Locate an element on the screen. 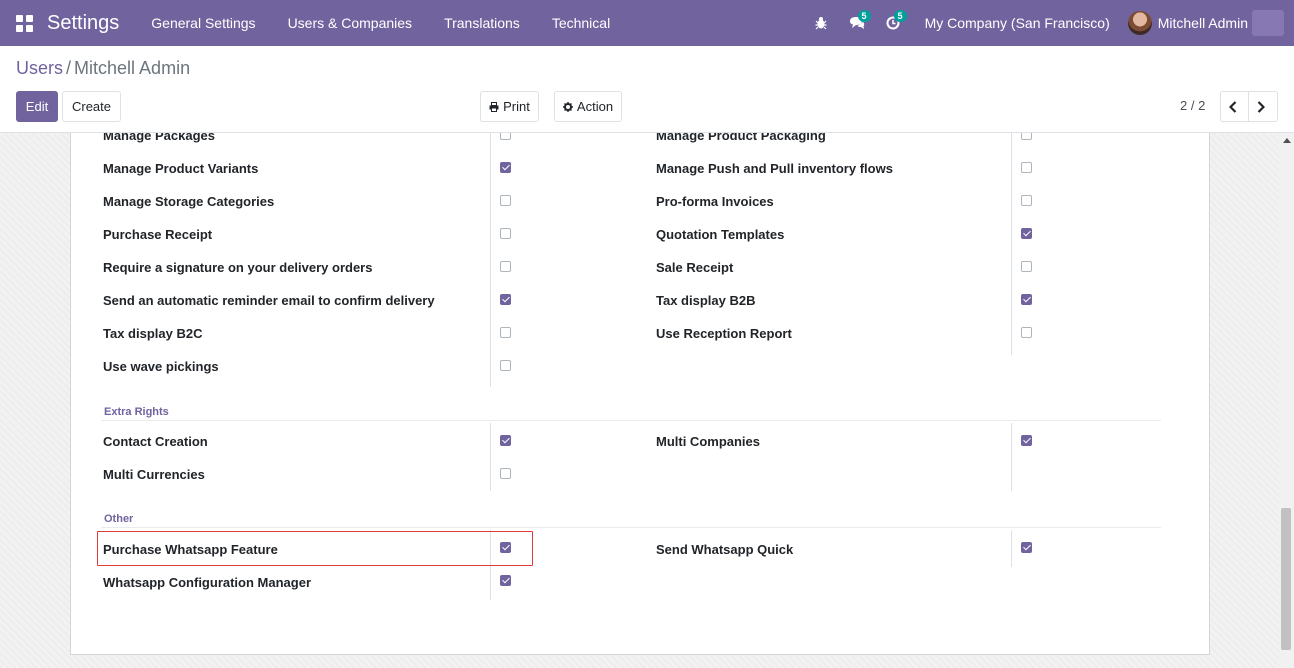 Image resolution: width=1294 pixels, height=668 pixels. group-title-extra-rights: Extra Rights is located at coordinates (136, 412).